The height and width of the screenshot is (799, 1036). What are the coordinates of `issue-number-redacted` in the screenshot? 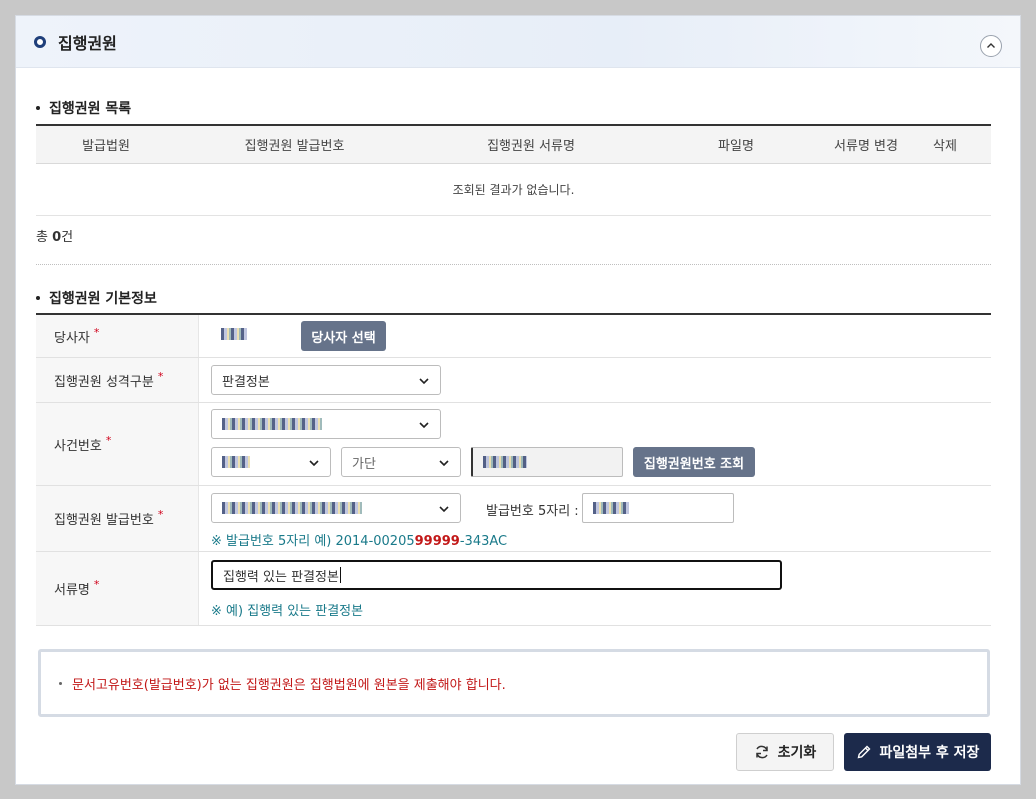 It's located at (292, 508).